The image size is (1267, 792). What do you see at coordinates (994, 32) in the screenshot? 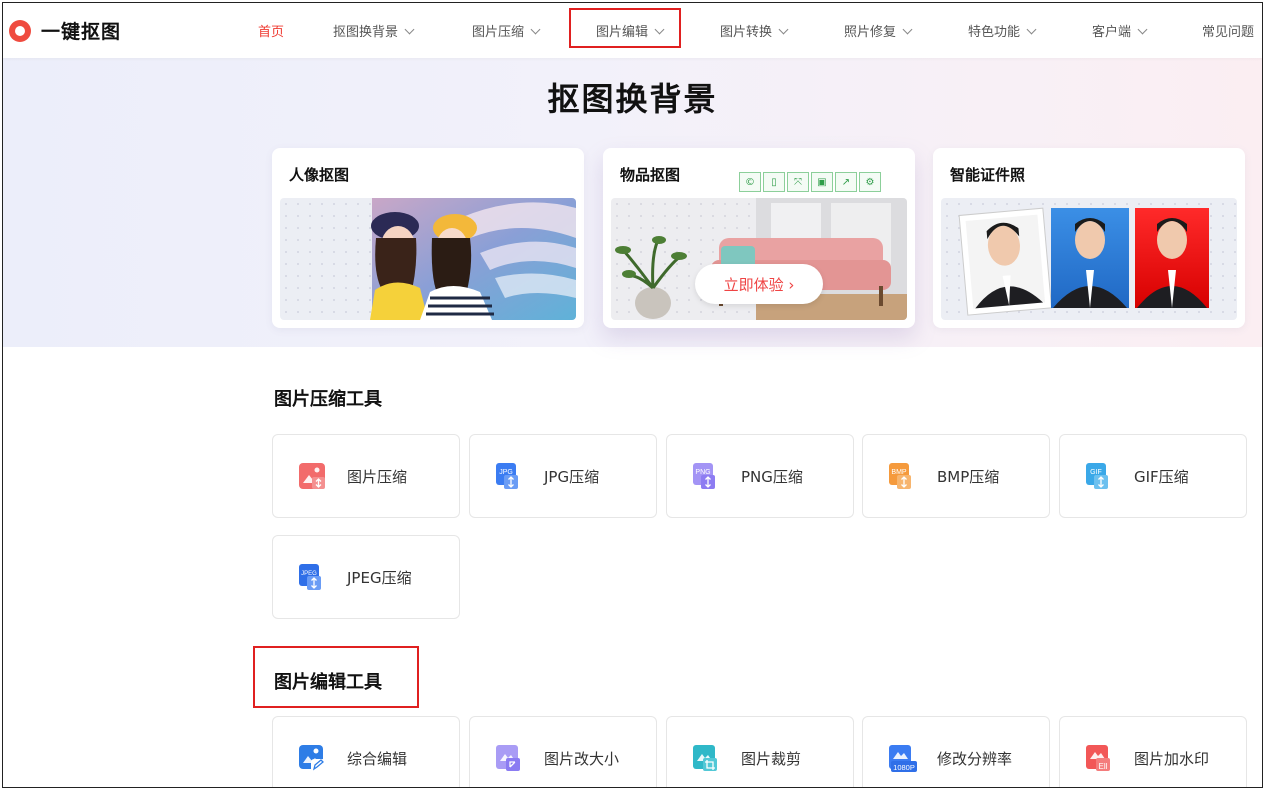
I see `nav-label: 特色功能` at bounding box center [994, 32].